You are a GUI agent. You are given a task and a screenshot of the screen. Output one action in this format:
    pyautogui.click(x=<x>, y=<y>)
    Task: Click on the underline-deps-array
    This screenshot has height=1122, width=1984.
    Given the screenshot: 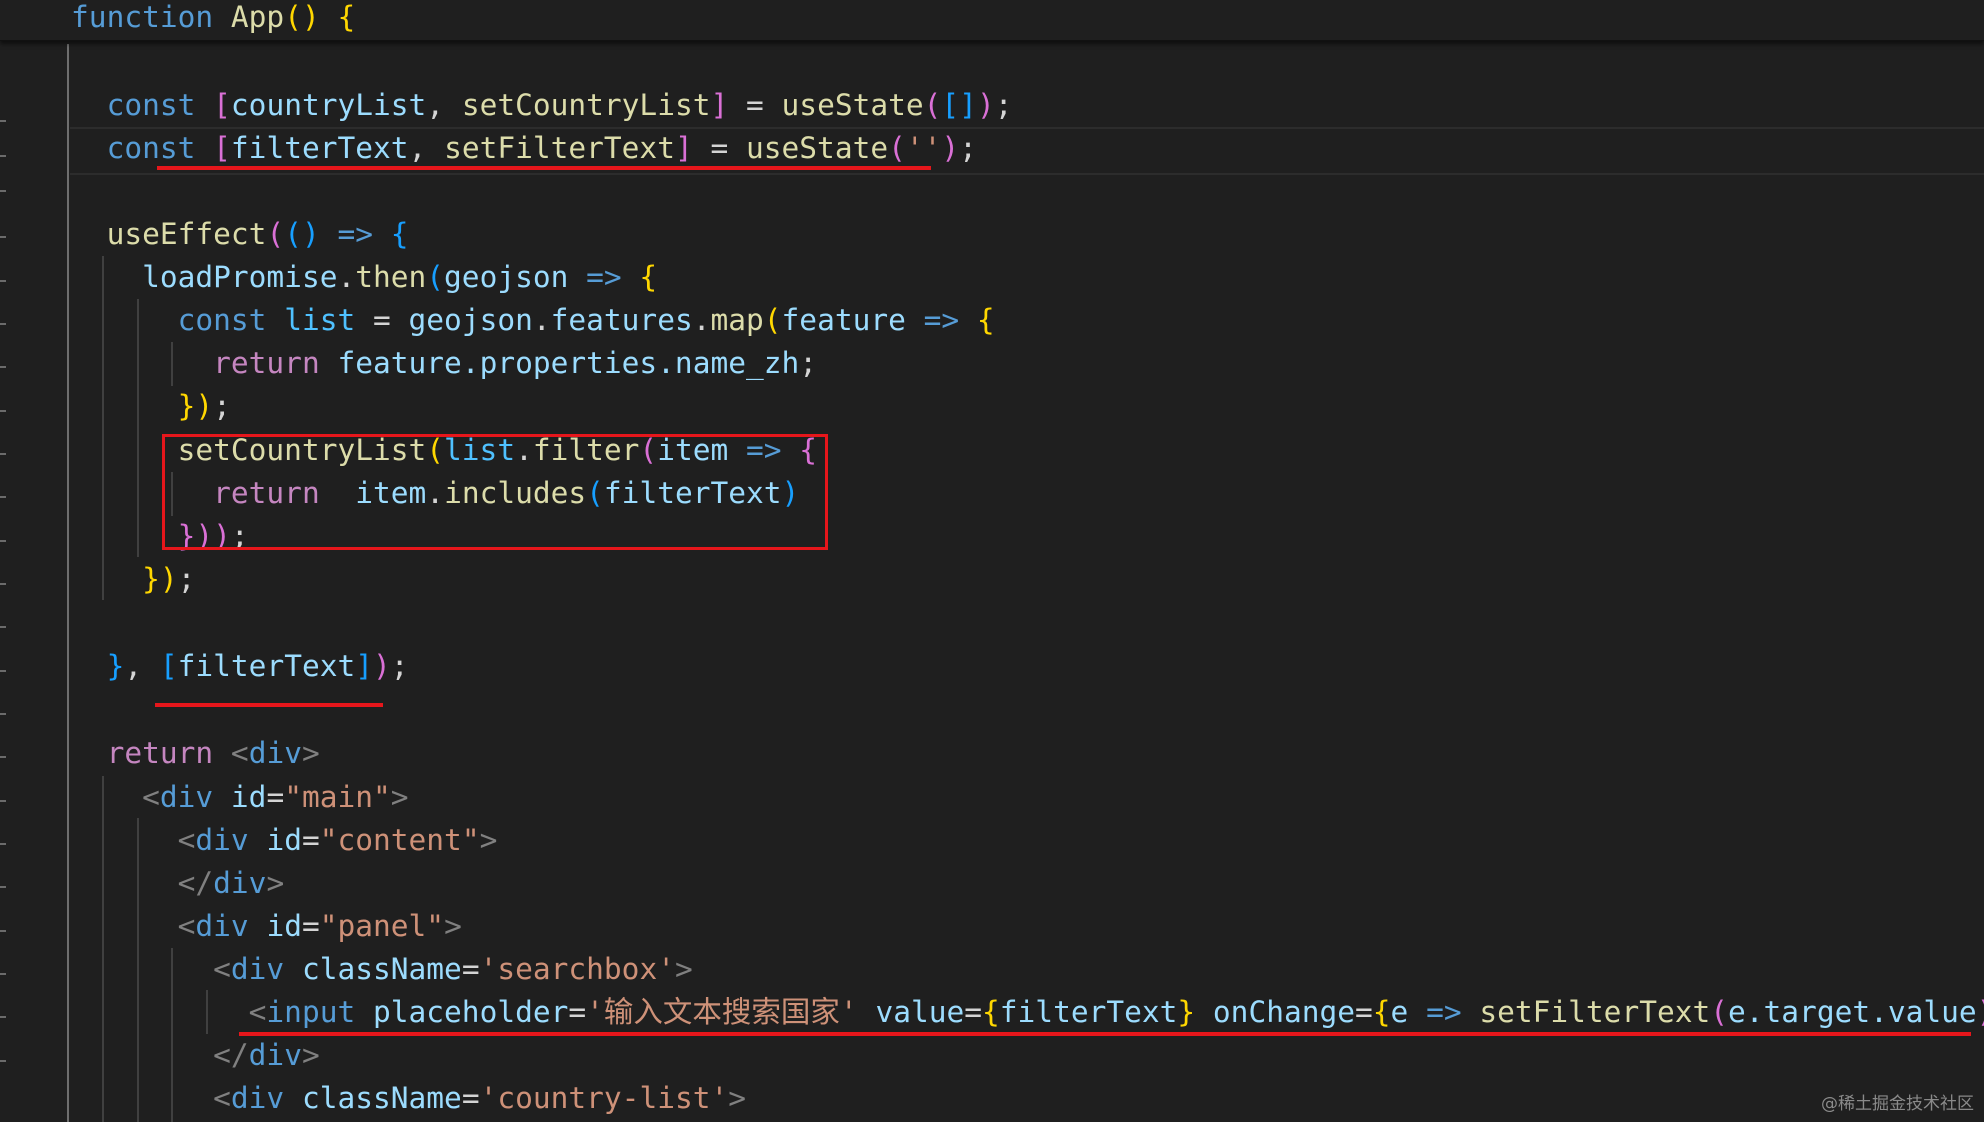 What is the action you would take?
    pyautogui.click(x=269, y=705)
    